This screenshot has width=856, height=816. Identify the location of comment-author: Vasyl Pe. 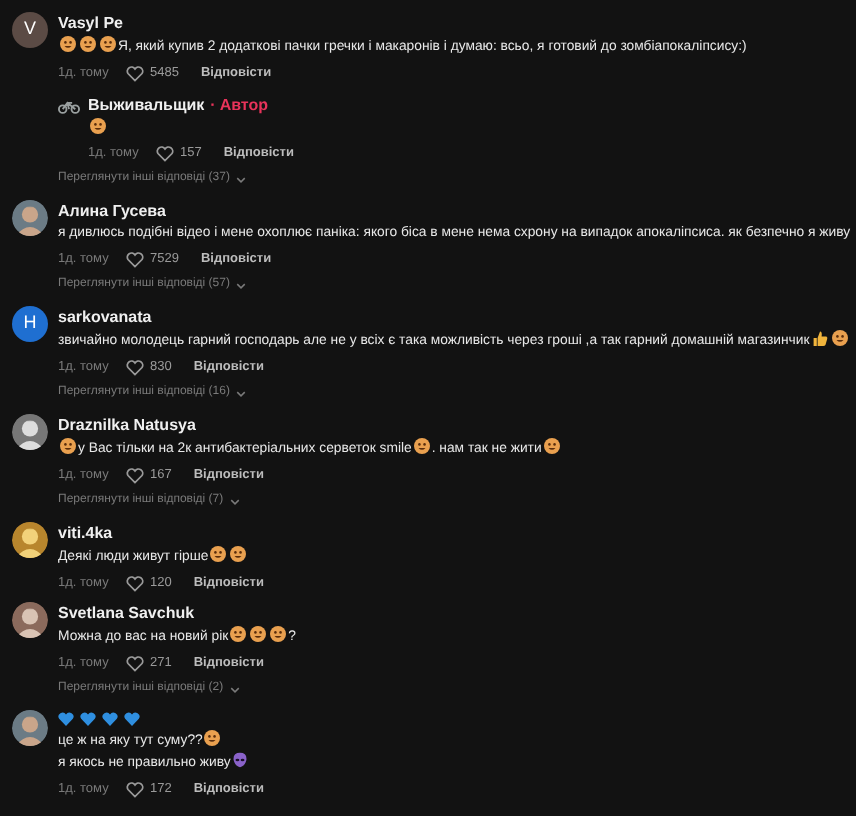
(402, 24).